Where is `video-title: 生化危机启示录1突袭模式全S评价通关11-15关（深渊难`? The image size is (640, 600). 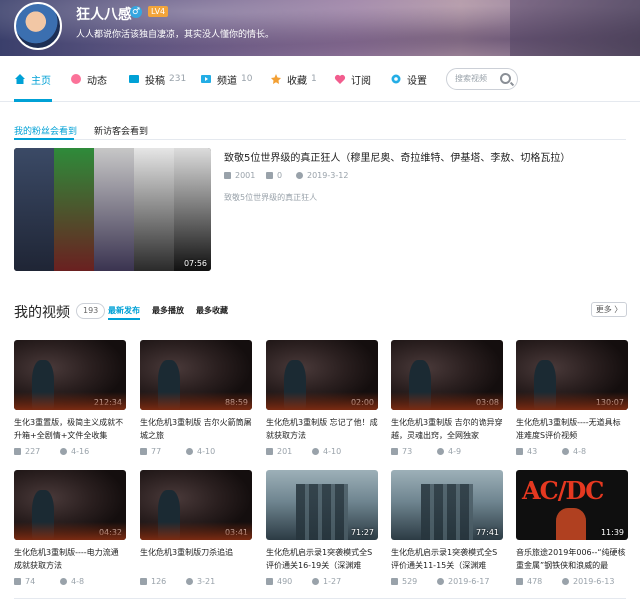 video-title: 生化危机启示录1突袭模式全S评价通关11-15关（深渊难 is located at coordinates (447, 559).